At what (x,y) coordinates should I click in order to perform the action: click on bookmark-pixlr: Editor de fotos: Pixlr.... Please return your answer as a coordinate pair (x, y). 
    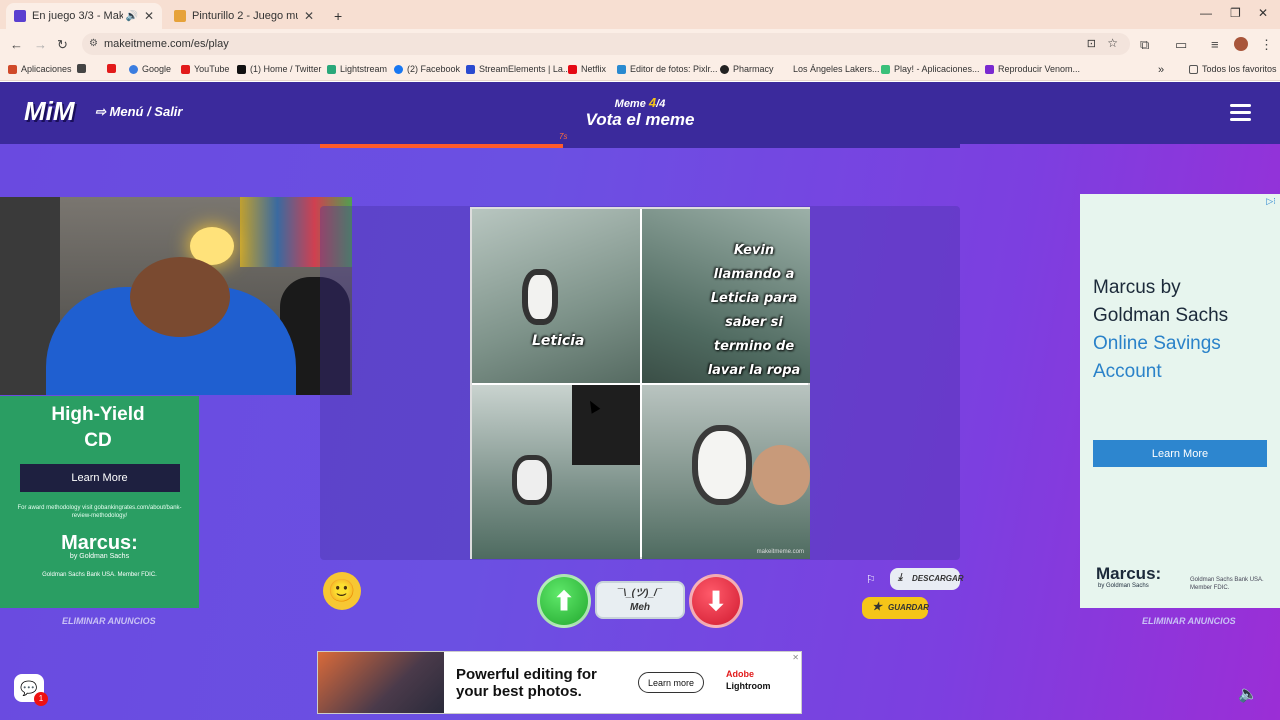
    Looking at the image, I should click on (667, 69).